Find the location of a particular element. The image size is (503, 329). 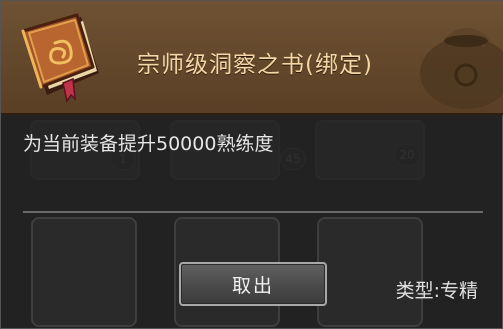

item-type-label: 类型:专精 is located at coordinates (436, 291).